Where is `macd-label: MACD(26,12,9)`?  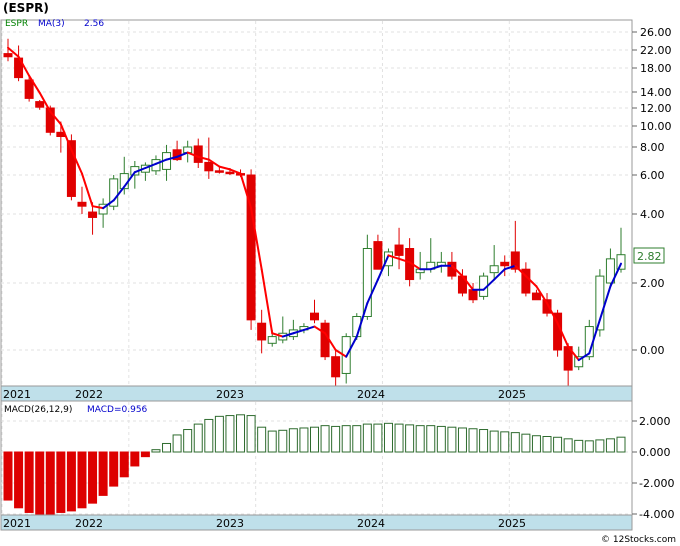 macd-label: MACD(26,12,9) is located at coordinates (38, 410).